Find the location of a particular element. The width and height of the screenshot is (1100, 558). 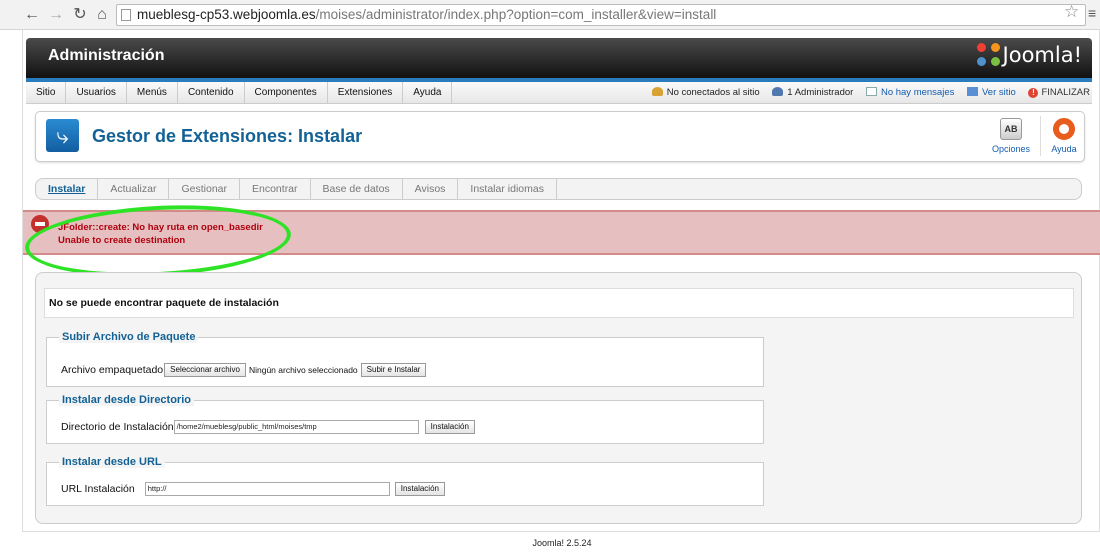

messages-label: No hay mensajes is located at coordinates (917, 92).